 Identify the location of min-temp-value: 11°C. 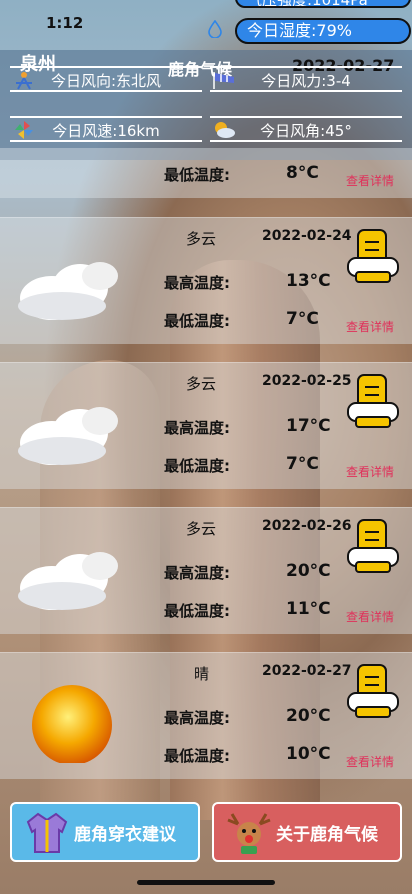
(308, 609).